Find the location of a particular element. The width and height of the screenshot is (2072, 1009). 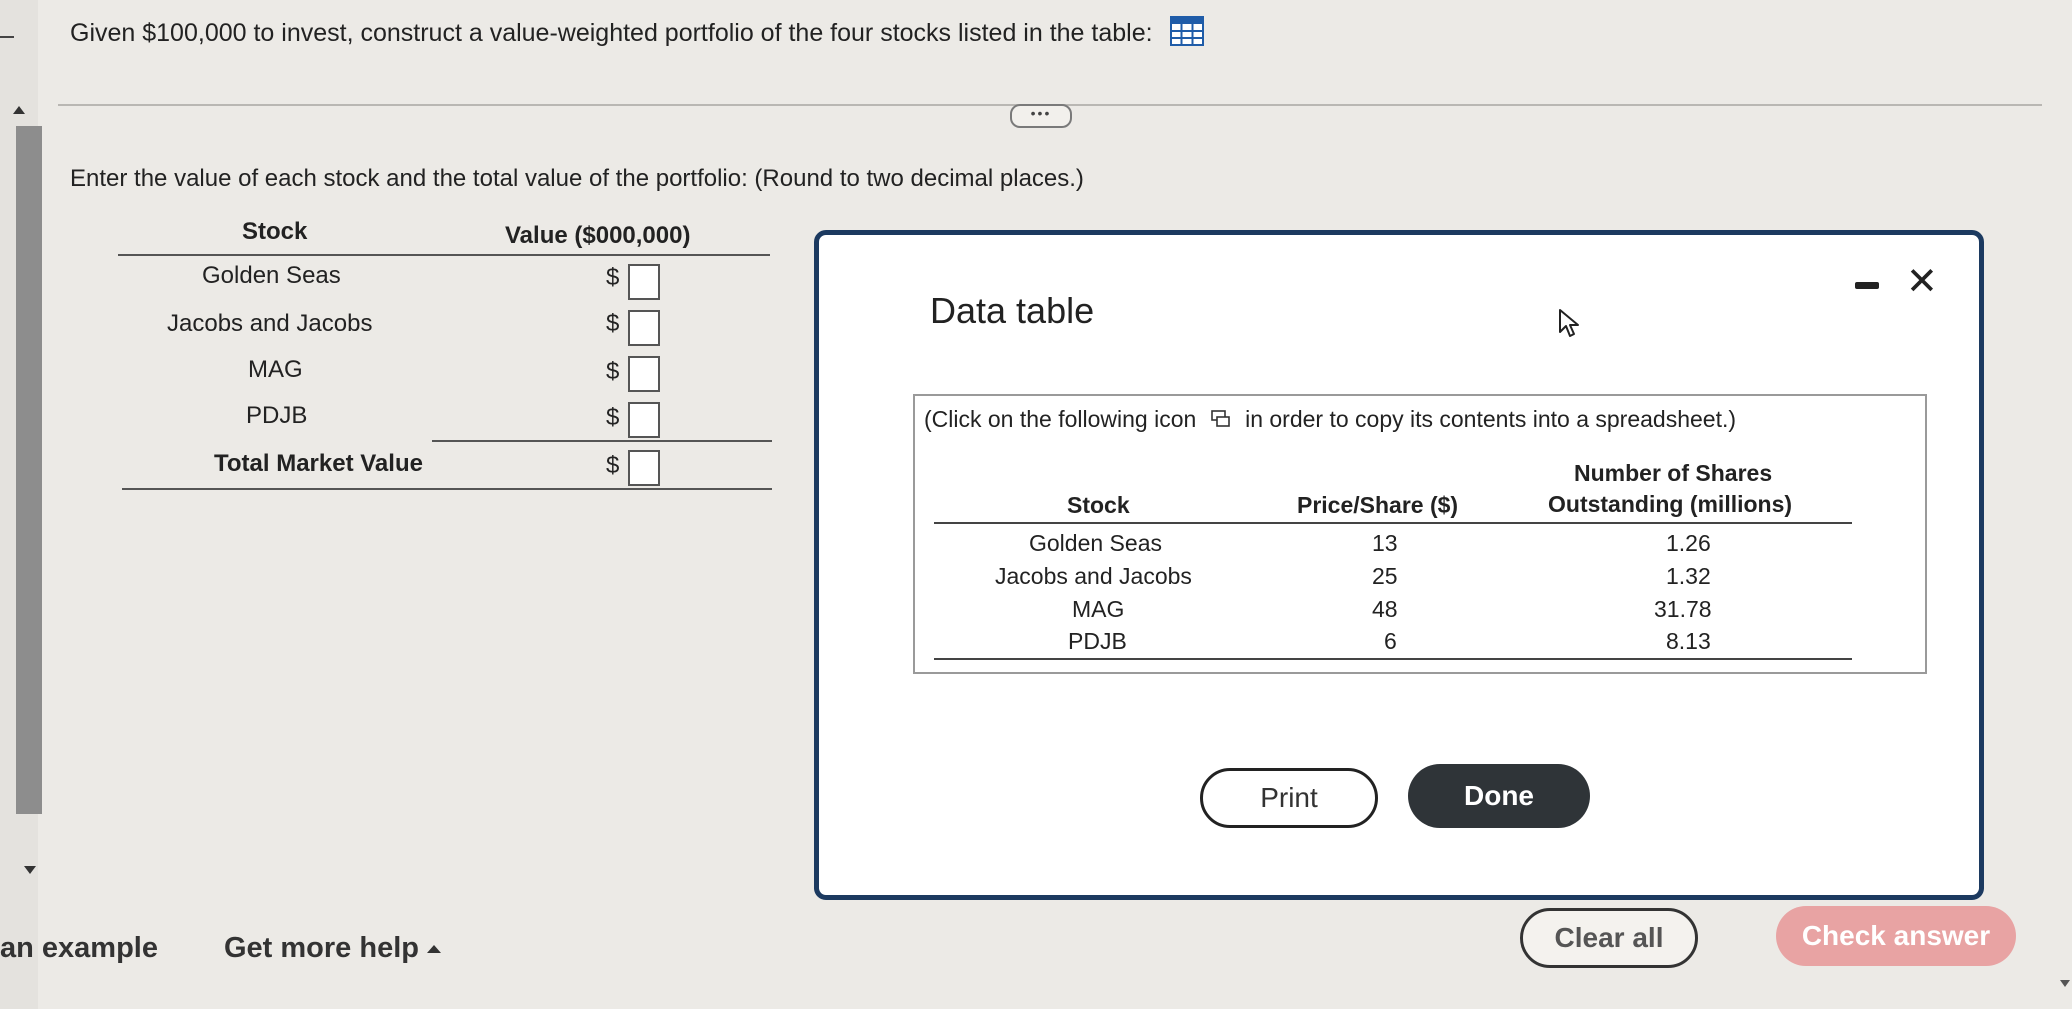

expand-more-button: ••• is located at coordinates (1041, 116).